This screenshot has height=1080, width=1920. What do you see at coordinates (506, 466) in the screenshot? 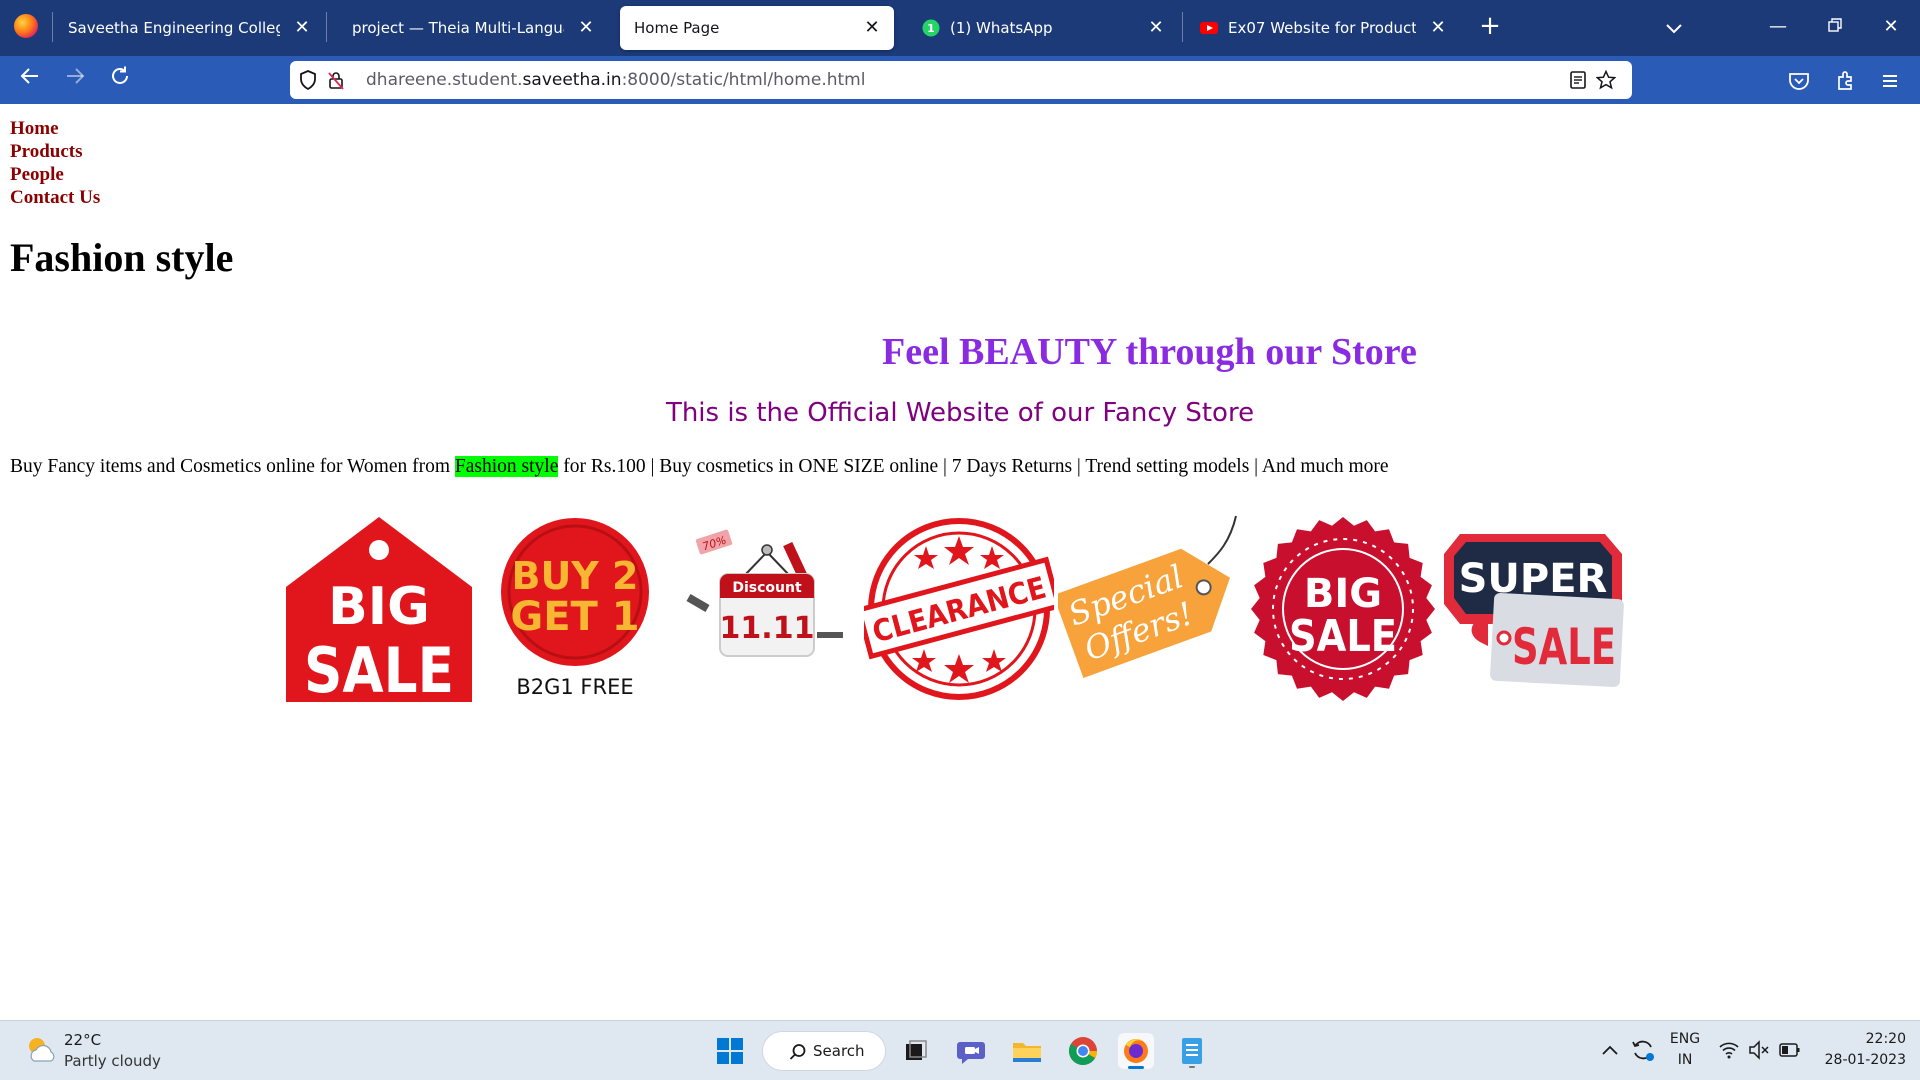
I see `highlighted-brand: Fashion style` at bounding box center [506, 466].